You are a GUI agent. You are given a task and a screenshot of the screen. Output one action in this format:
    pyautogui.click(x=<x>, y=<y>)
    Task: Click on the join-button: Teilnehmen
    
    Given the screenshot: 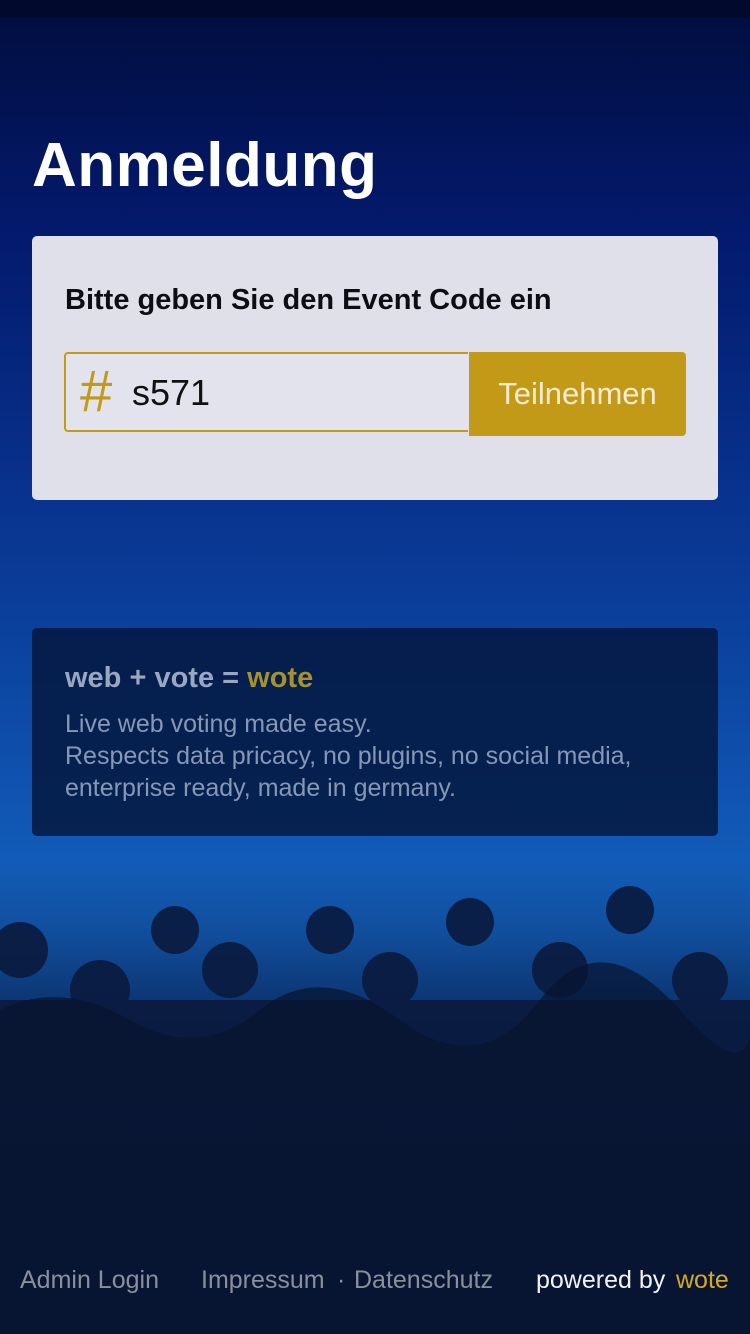 What is the action you would take?
    pyautogui.click(x=577, y=394)
    